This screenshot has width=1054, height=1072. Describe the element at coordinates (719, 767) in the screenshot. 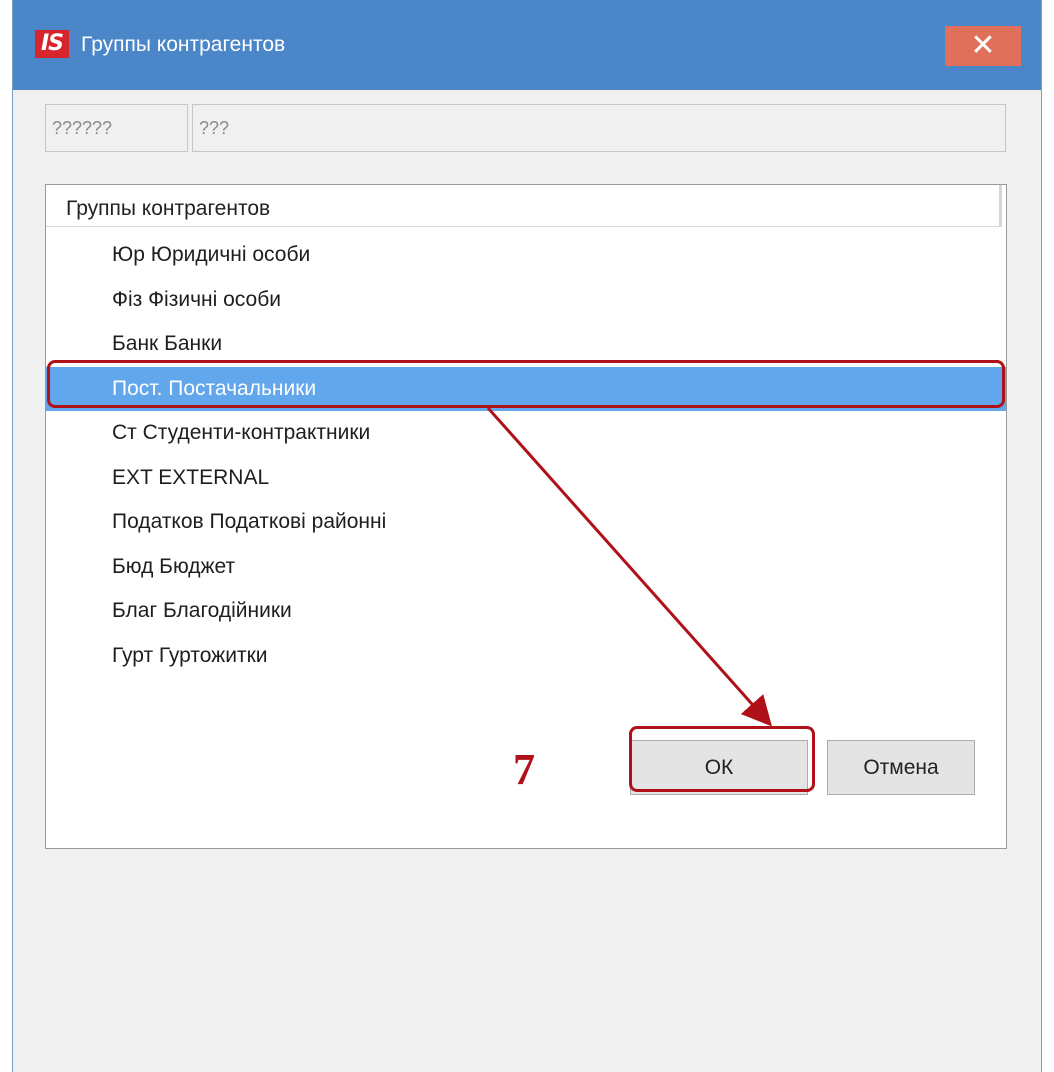

I see `ok-button: ОК` at that location.